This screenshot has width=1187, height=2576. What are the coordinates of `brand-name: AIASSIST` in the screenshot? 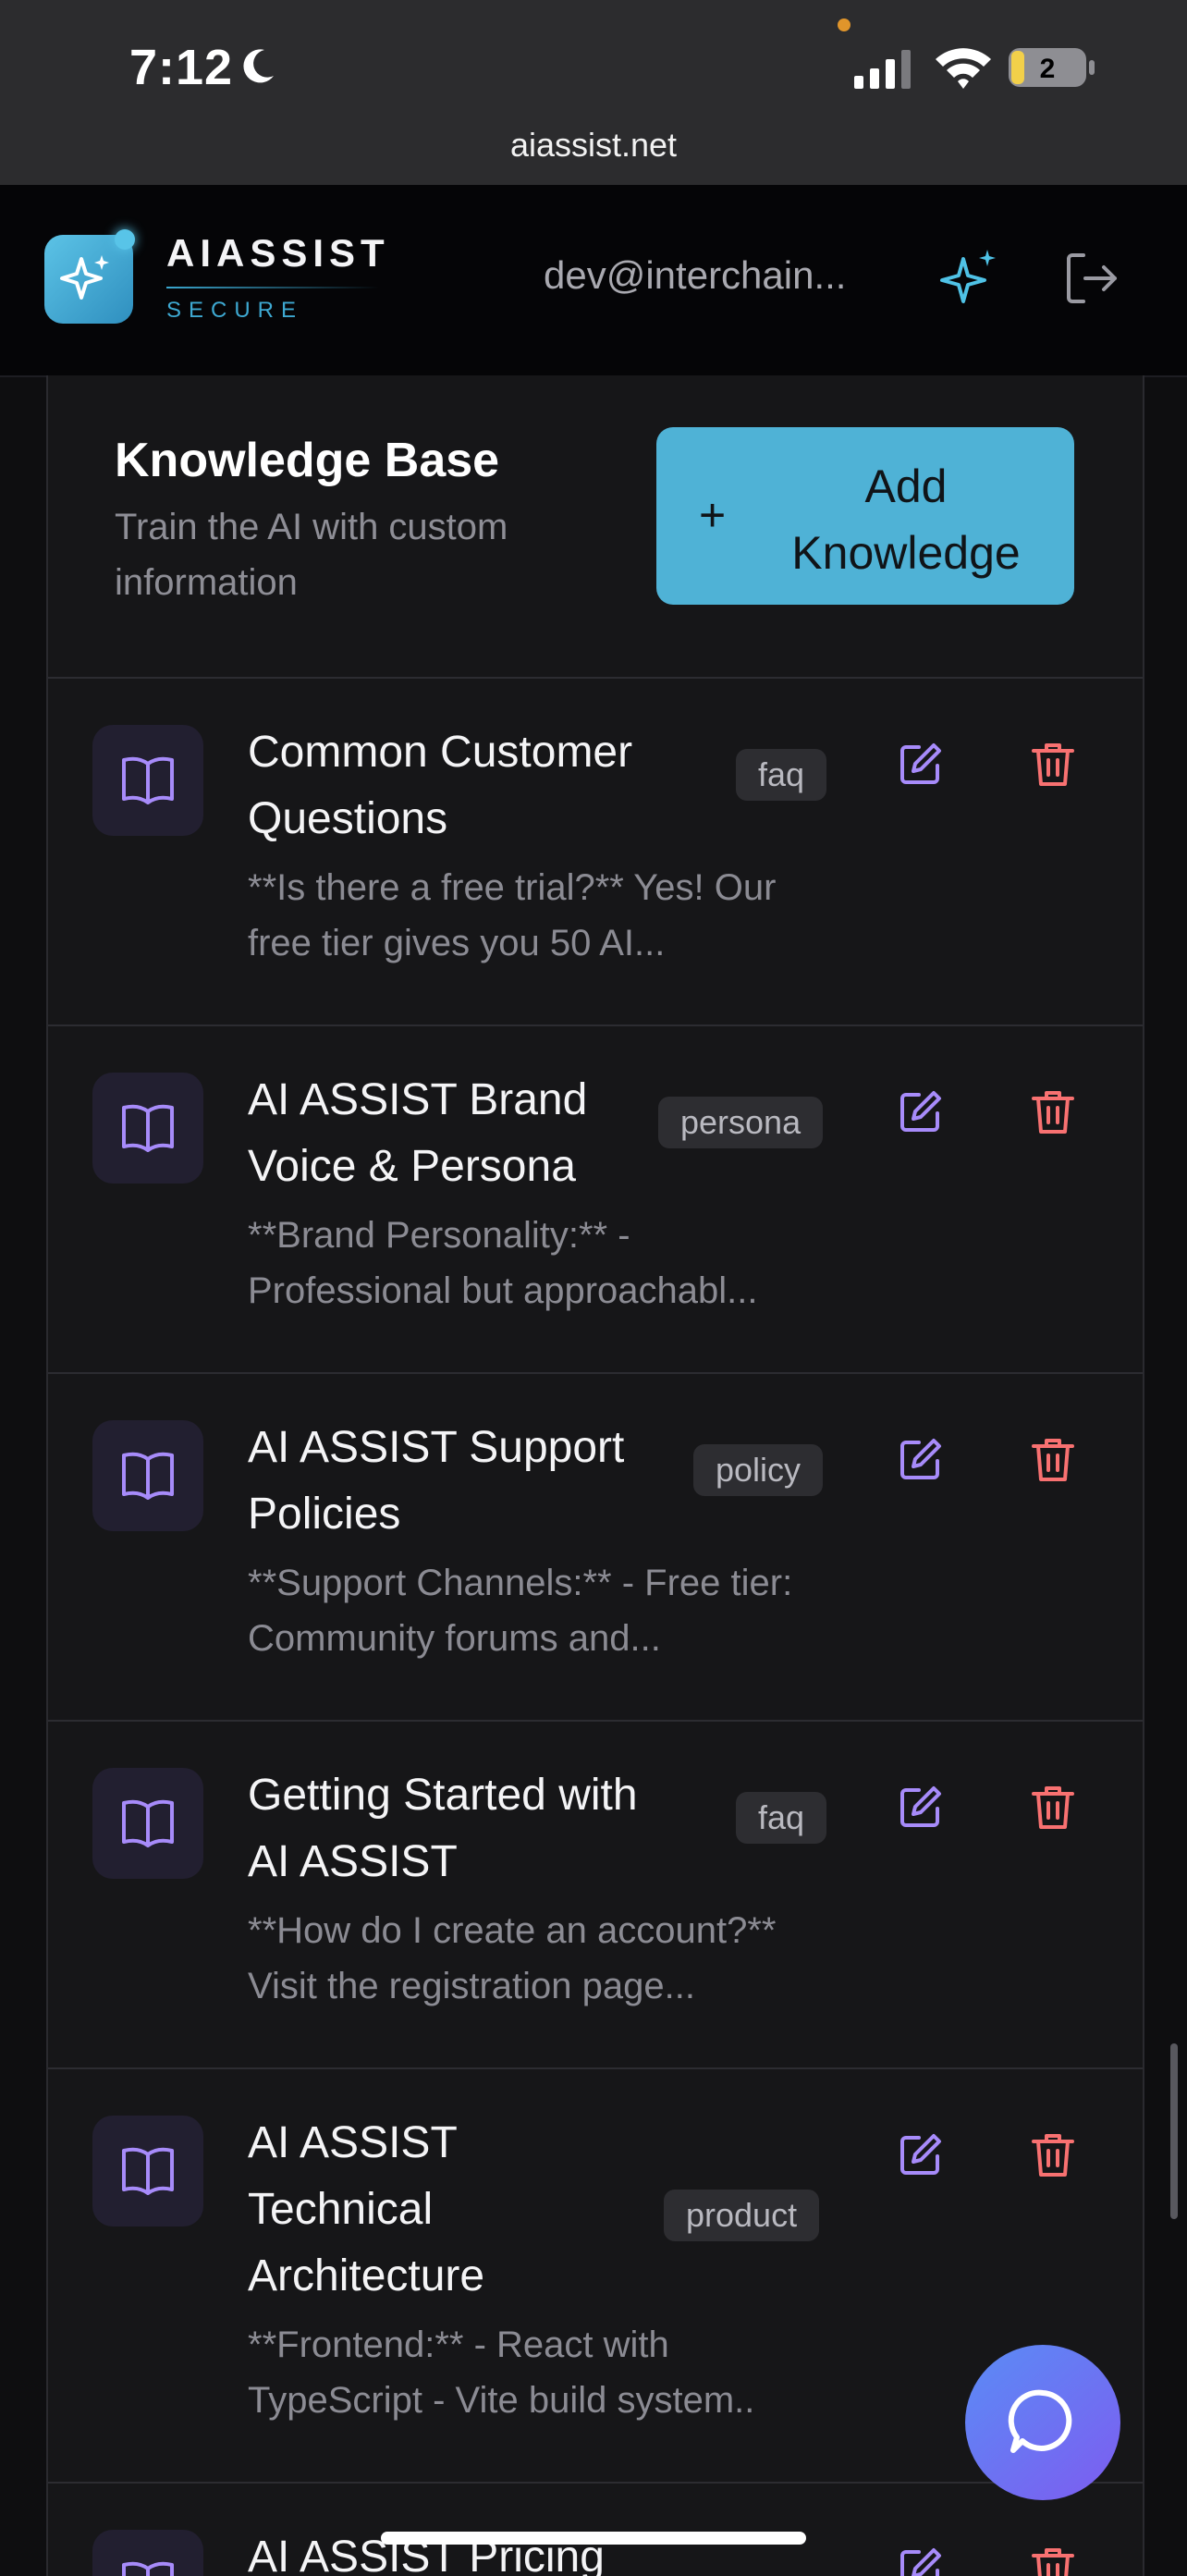 It's located at (278, 253).